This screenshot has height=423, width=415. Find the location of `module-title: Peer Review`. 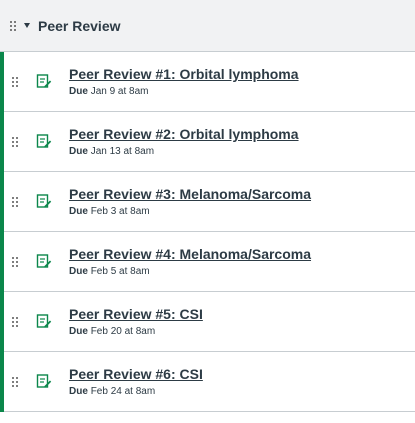

module-title: Peer Review is located at coordinates (79, 25).